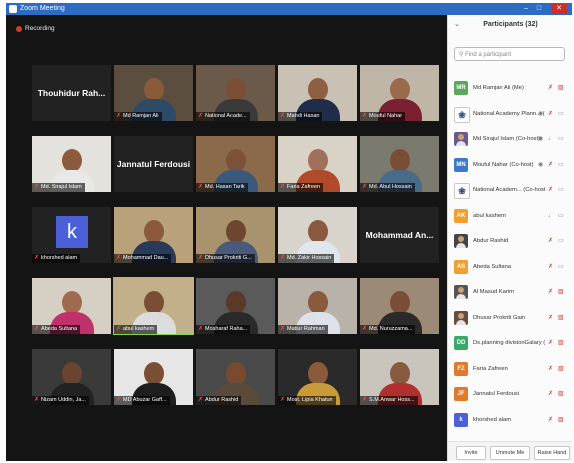 The height and width of the screenshot is (463, 574). Describe the element at coordinates (496, 394) in the screenshot. I see `participant-name: Jannatul Ferdousi` at that location.